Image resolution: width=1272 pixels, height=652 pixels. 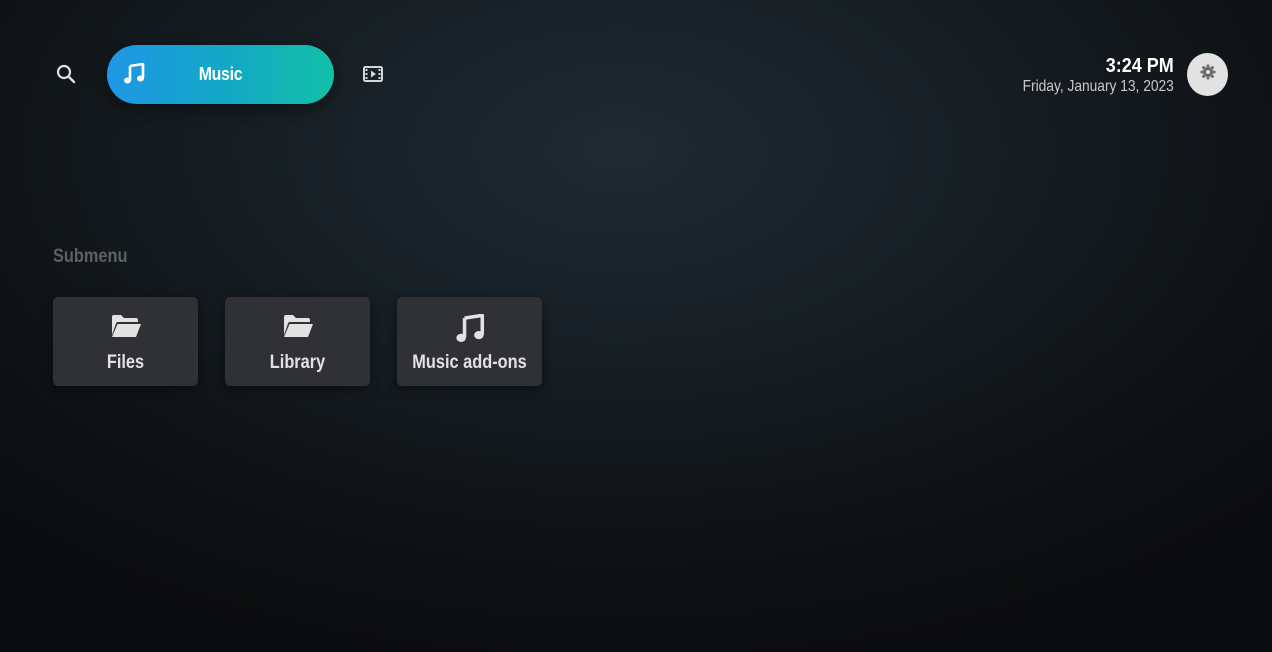 I want to click on submenu-tiles: Files Library Music add-ons, so click(x=297, y=341).